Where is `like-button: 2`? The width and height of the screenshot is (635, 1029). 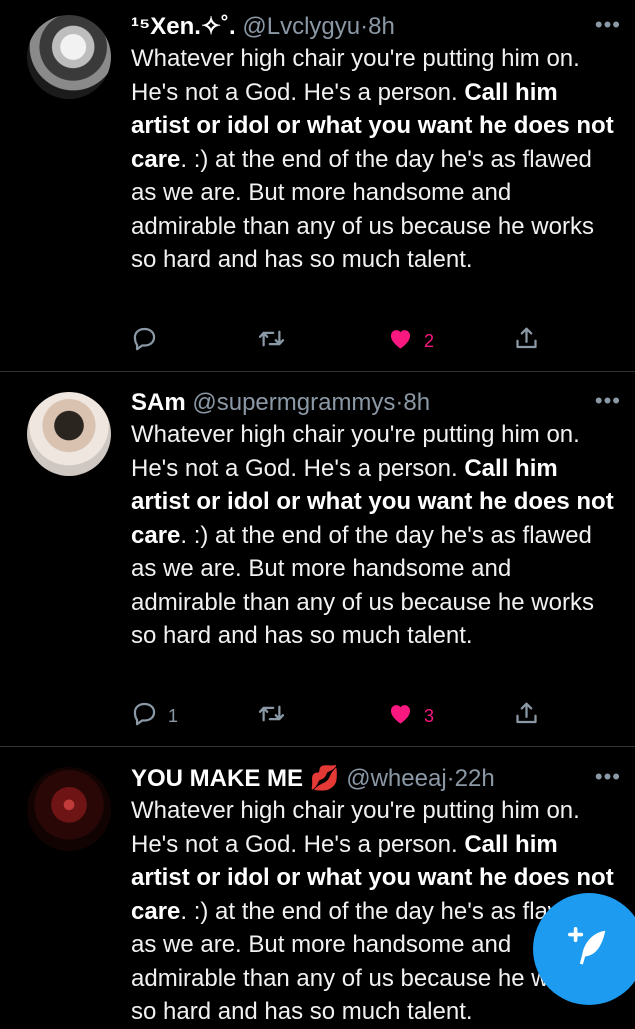 like-button: 2 is located at coordinates (410, 341).